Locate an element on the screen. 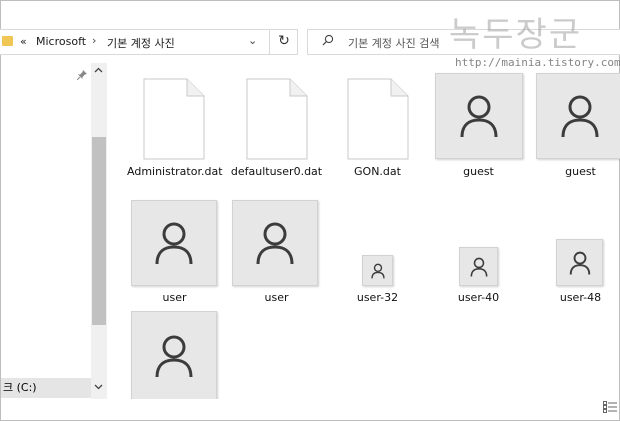  search-icon is located at coordinates (328, 41).